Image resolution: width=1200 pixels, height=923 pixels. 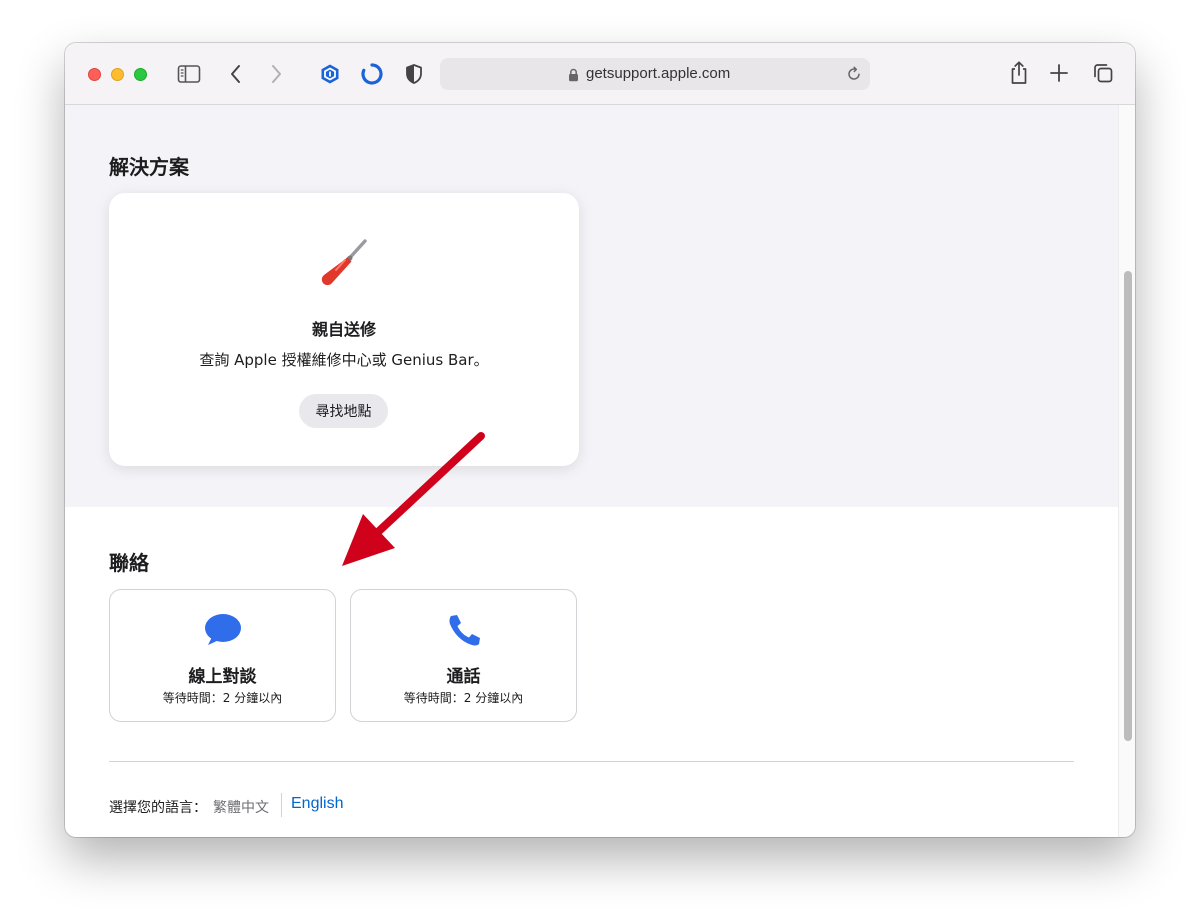 What do you see at coordinates (317, 804) in the screenshot?
I see `english-language-link: English` at bounding box center [317, 804].